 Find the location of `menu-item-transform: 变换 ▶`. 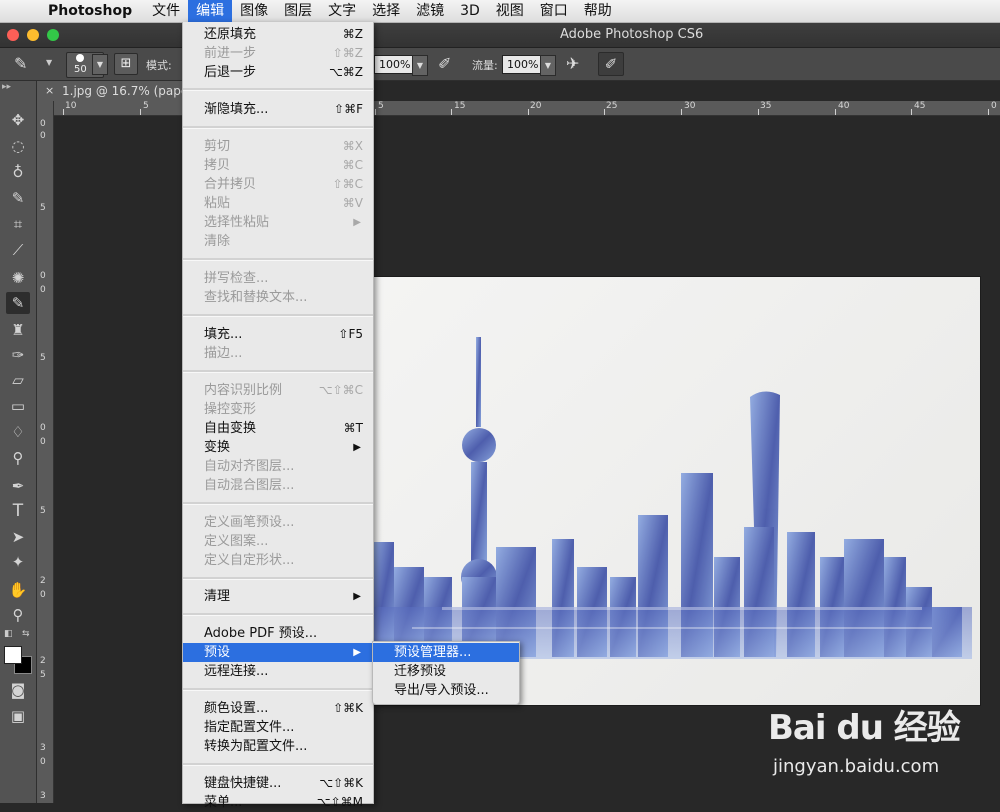

menu-item-transform: 变换 ▶ is located at coordinates (278, 447).